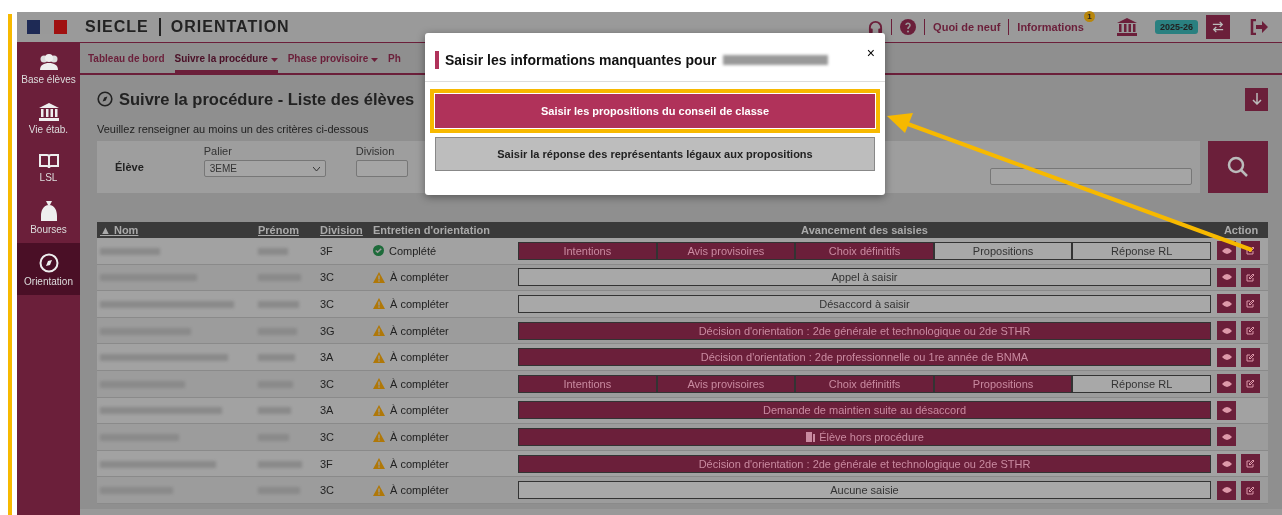 The image size is (1282, 515). What do you see at coordinates (48, 177) in the screenshot?
I see `sidebar-item: LSL` at bounding box center [48, 177].